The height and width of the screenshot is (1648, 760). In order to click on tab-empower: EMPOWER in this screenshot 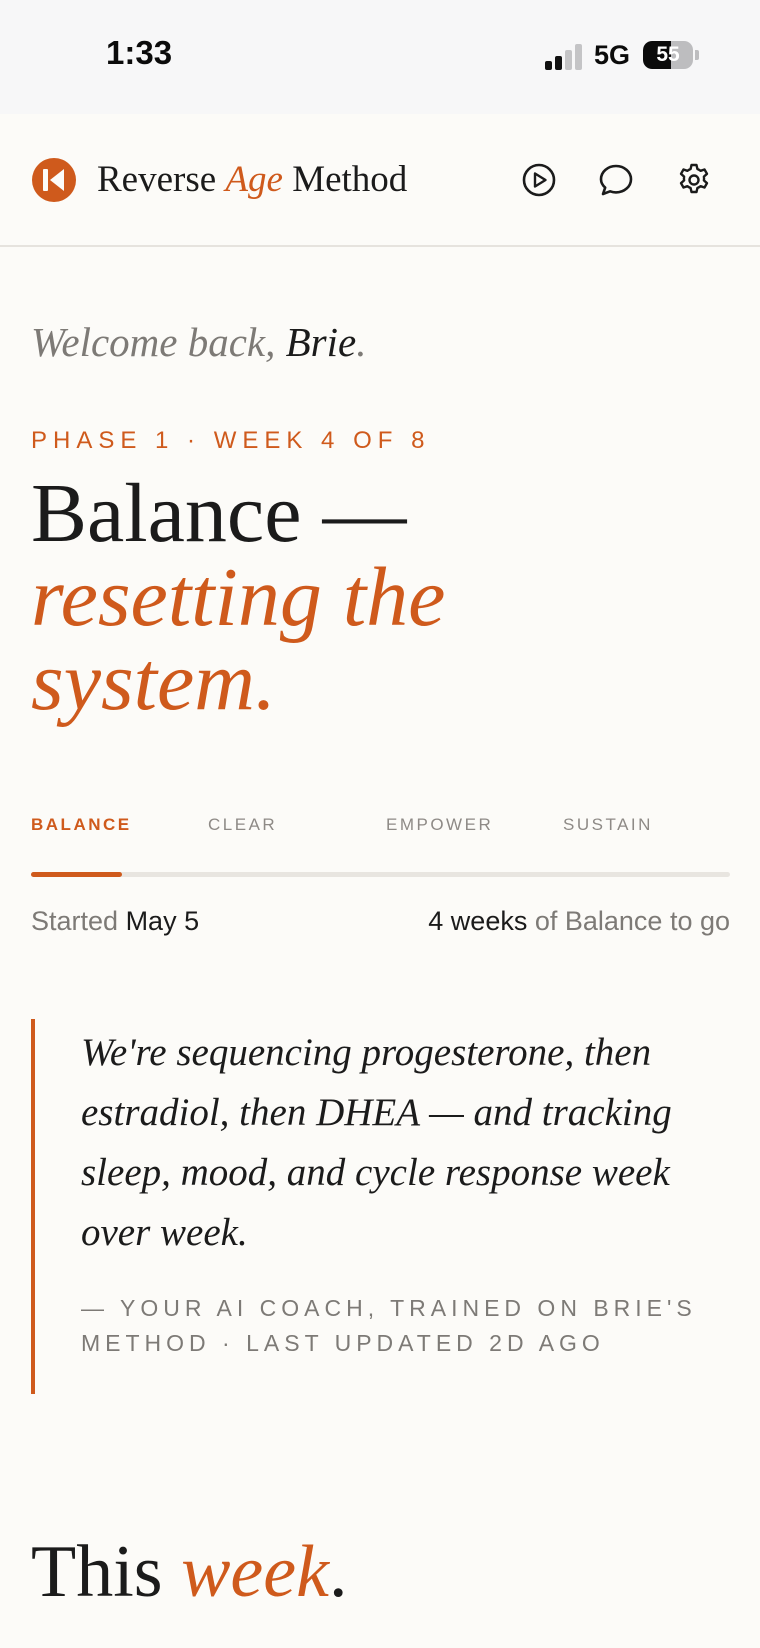, I will do `click(439, 825)`.